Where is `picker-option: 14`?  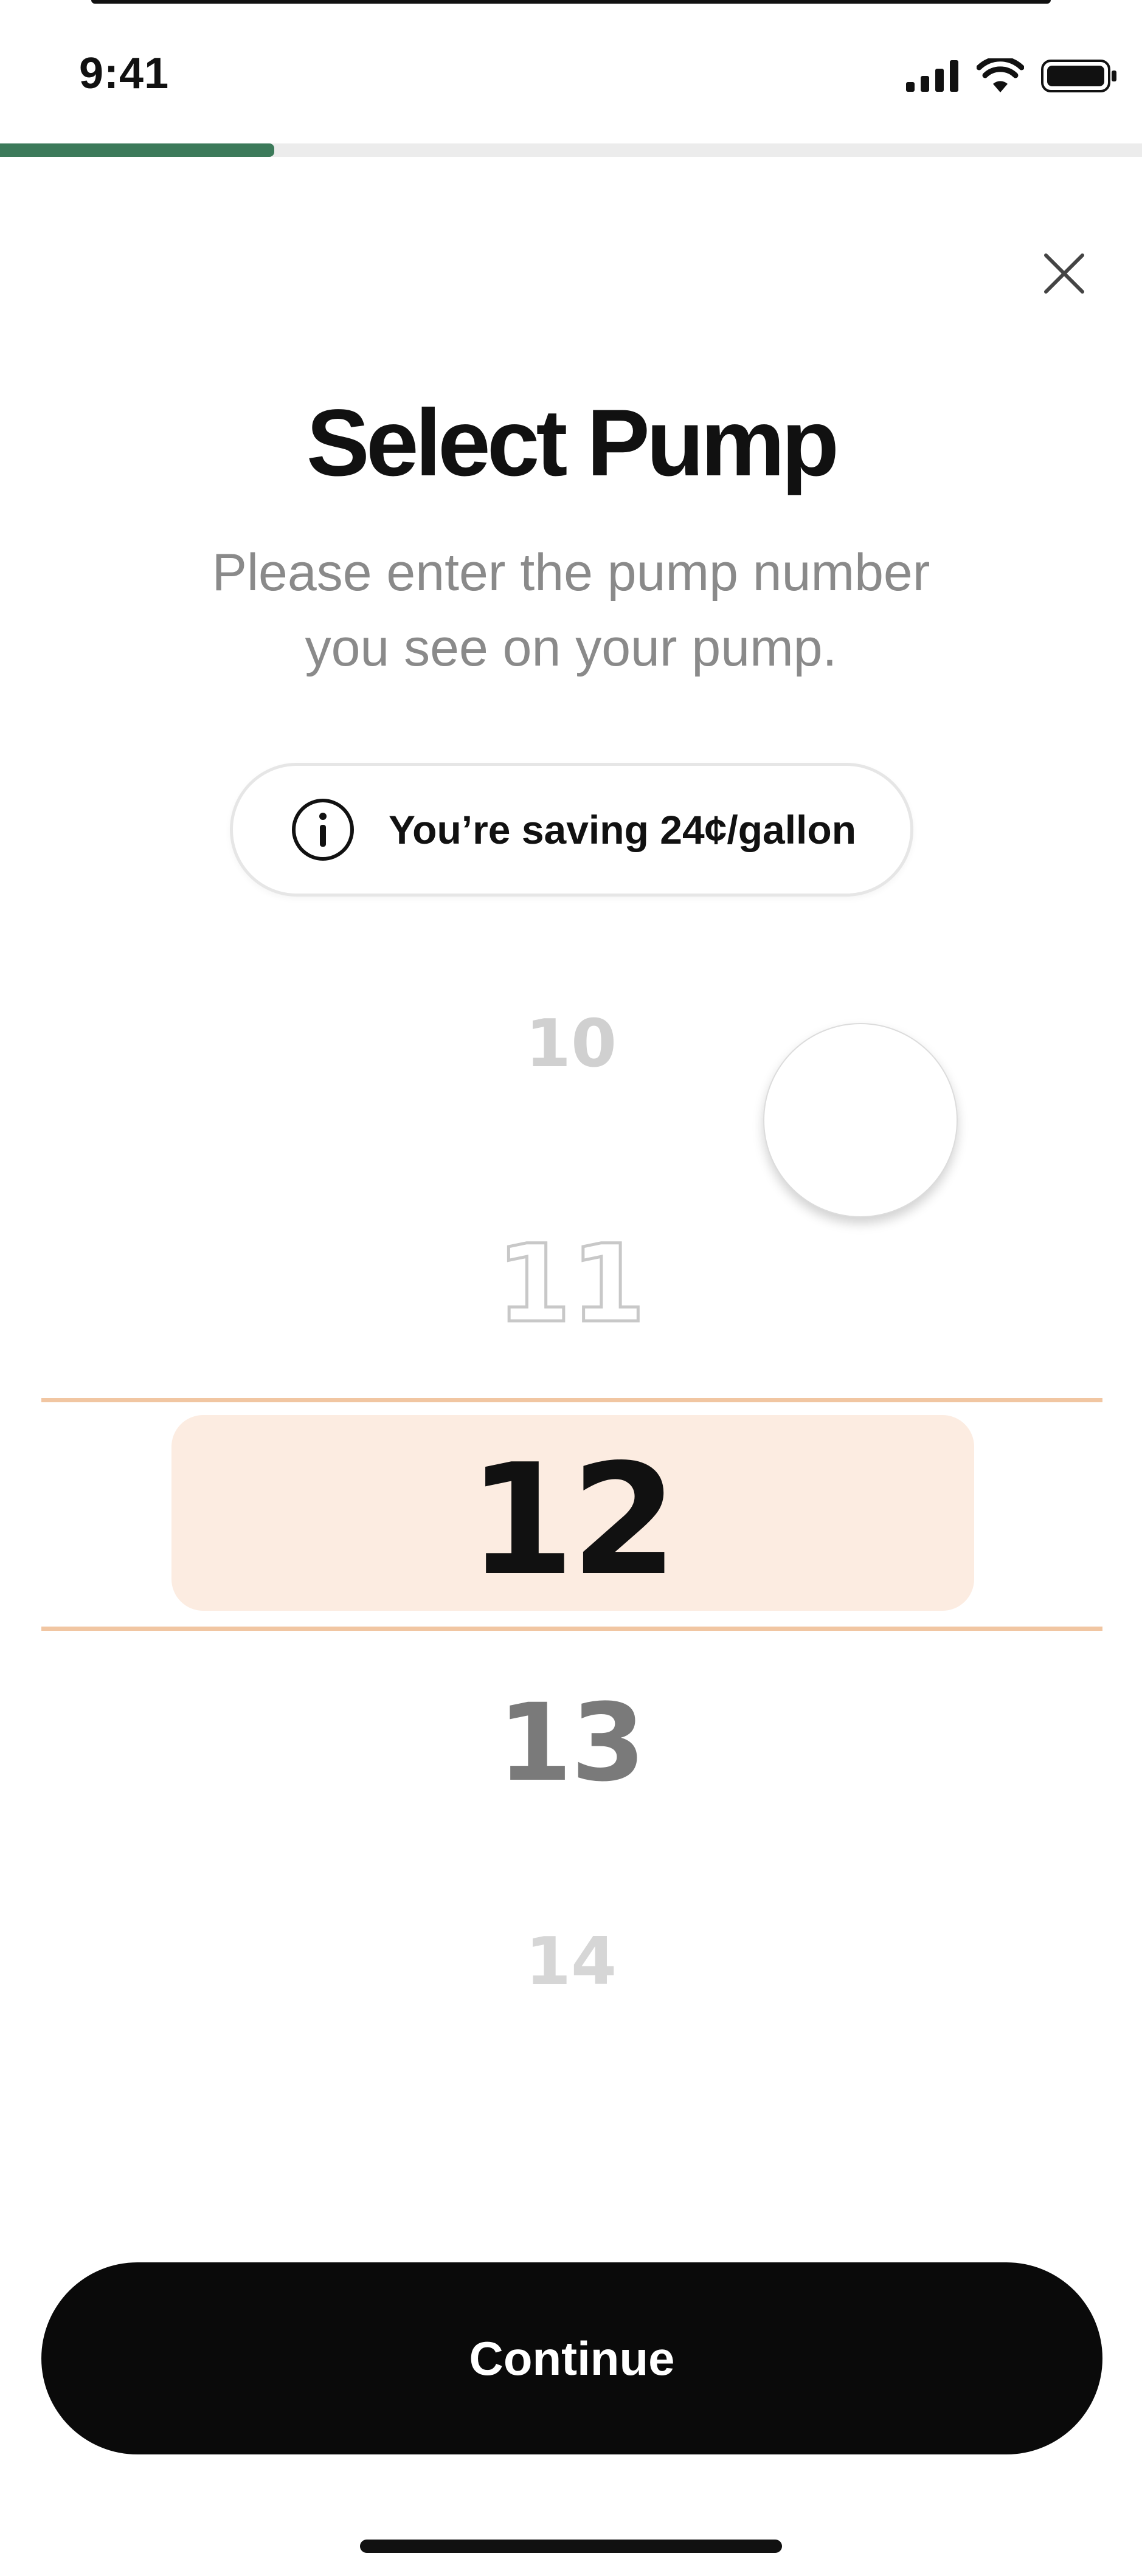
picker-option: 14 is located at coordinates (571, 1962).